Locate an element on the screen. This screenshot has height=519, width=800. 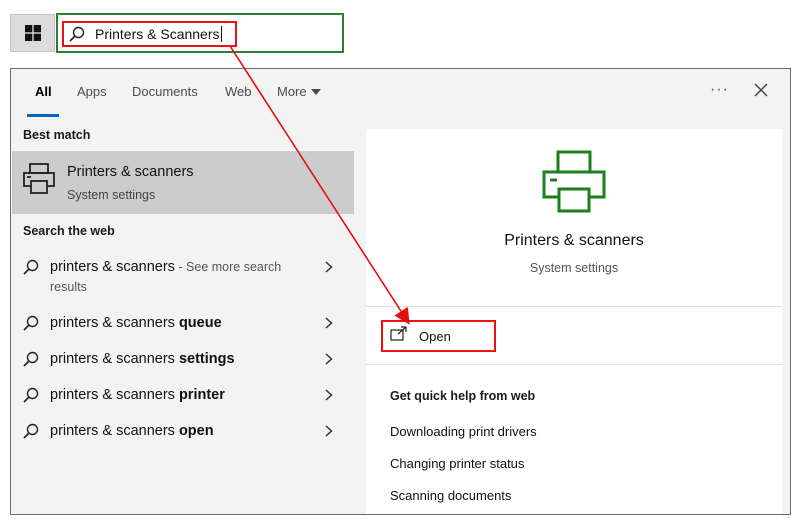
best-match-result: Printers & scanners System settings is located at coordinates (183, 182).